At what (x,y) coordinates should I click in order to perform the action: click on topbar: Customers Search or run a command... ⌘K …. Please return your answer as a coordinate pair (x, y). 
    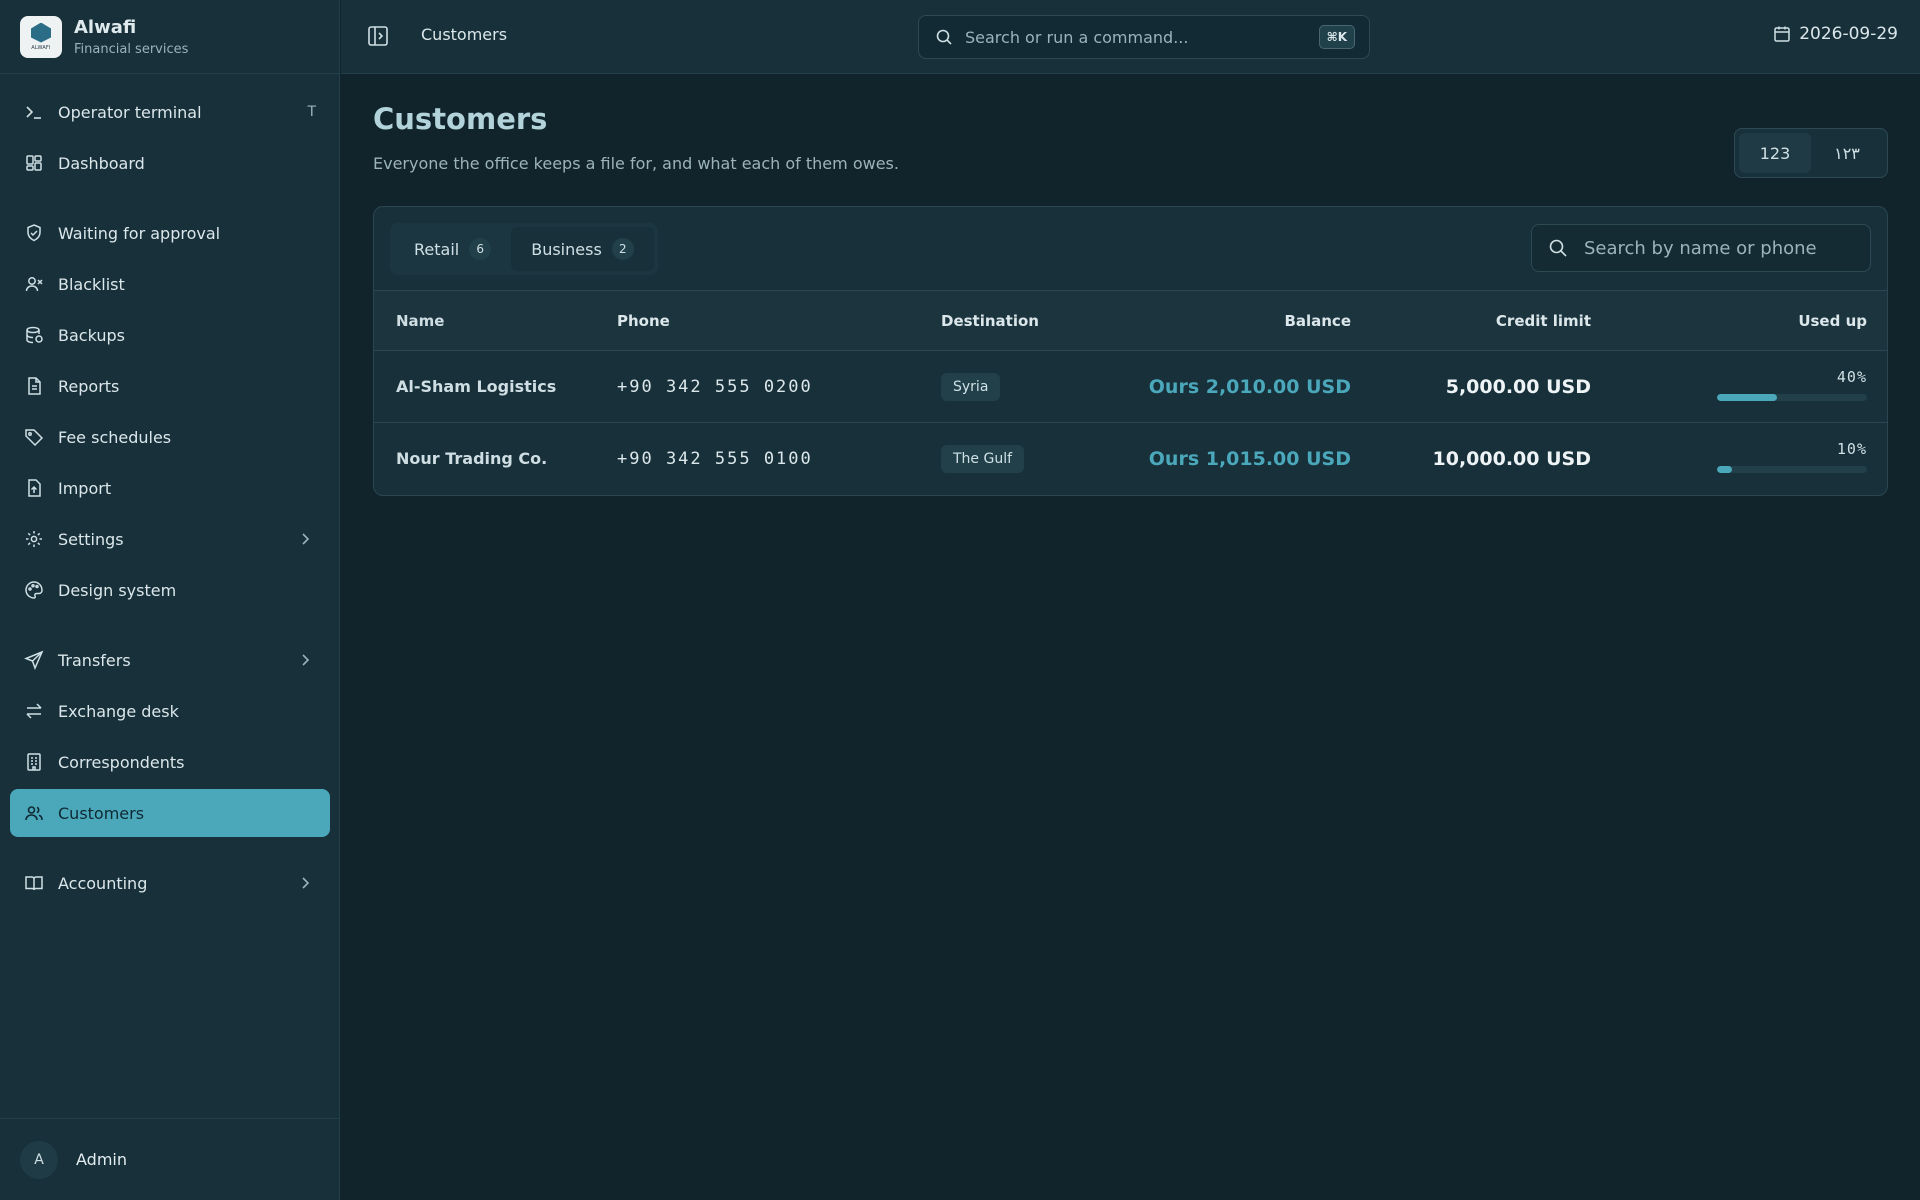
    Looking at the image, I should click on (1130, 37).